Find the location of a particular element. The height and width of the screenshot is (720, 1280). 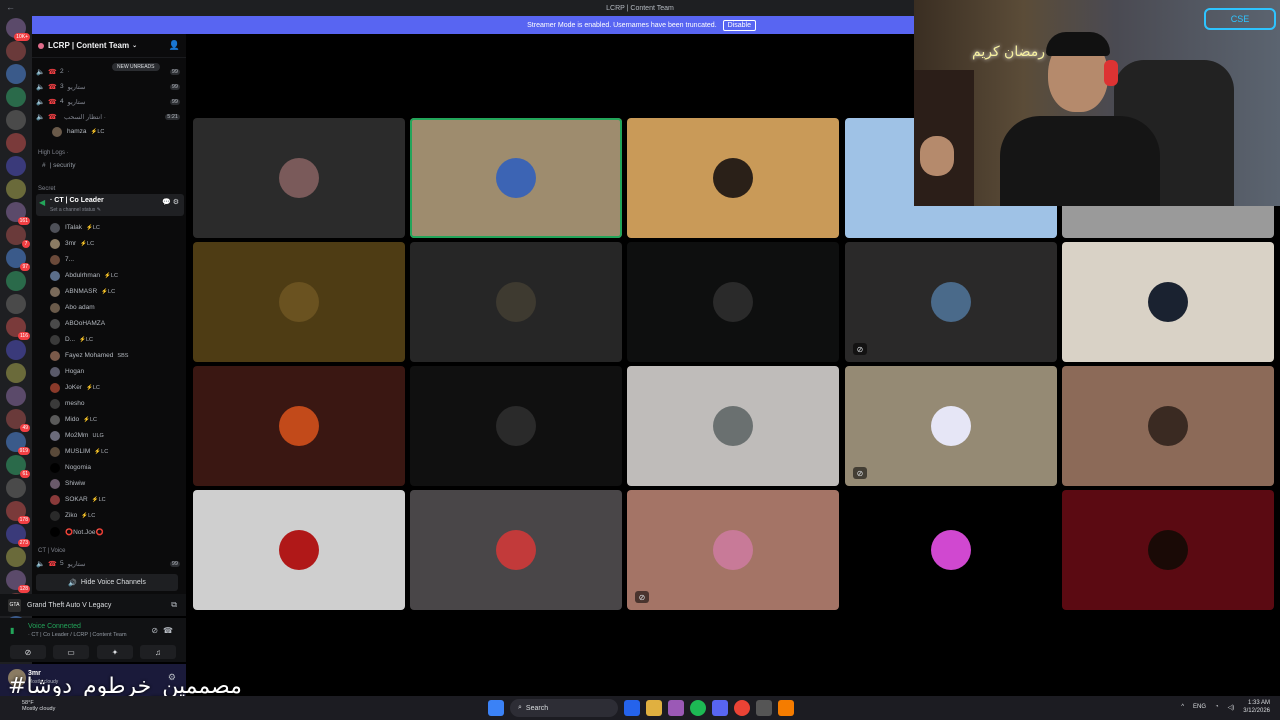

soundboard-icon: ♫ is located at coordinates (158, 652).